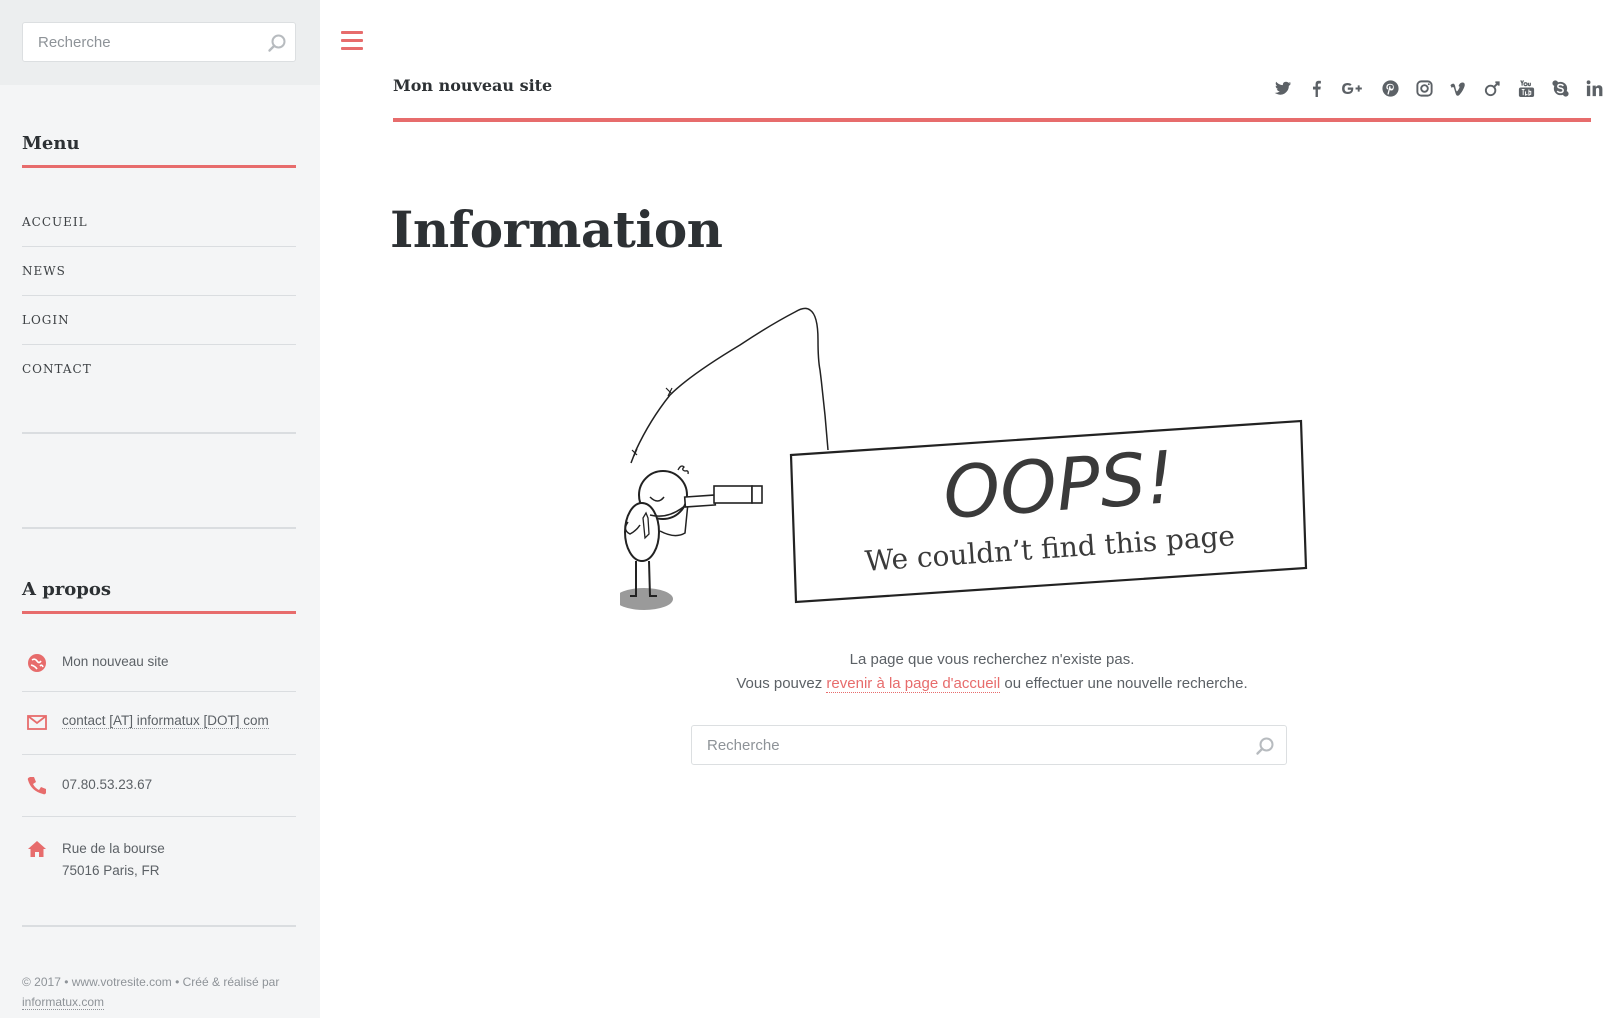  What do you see at coordinates (992, 120) in the screenshot?
I see `header-accent-bar` at bounding box center [992, 120].